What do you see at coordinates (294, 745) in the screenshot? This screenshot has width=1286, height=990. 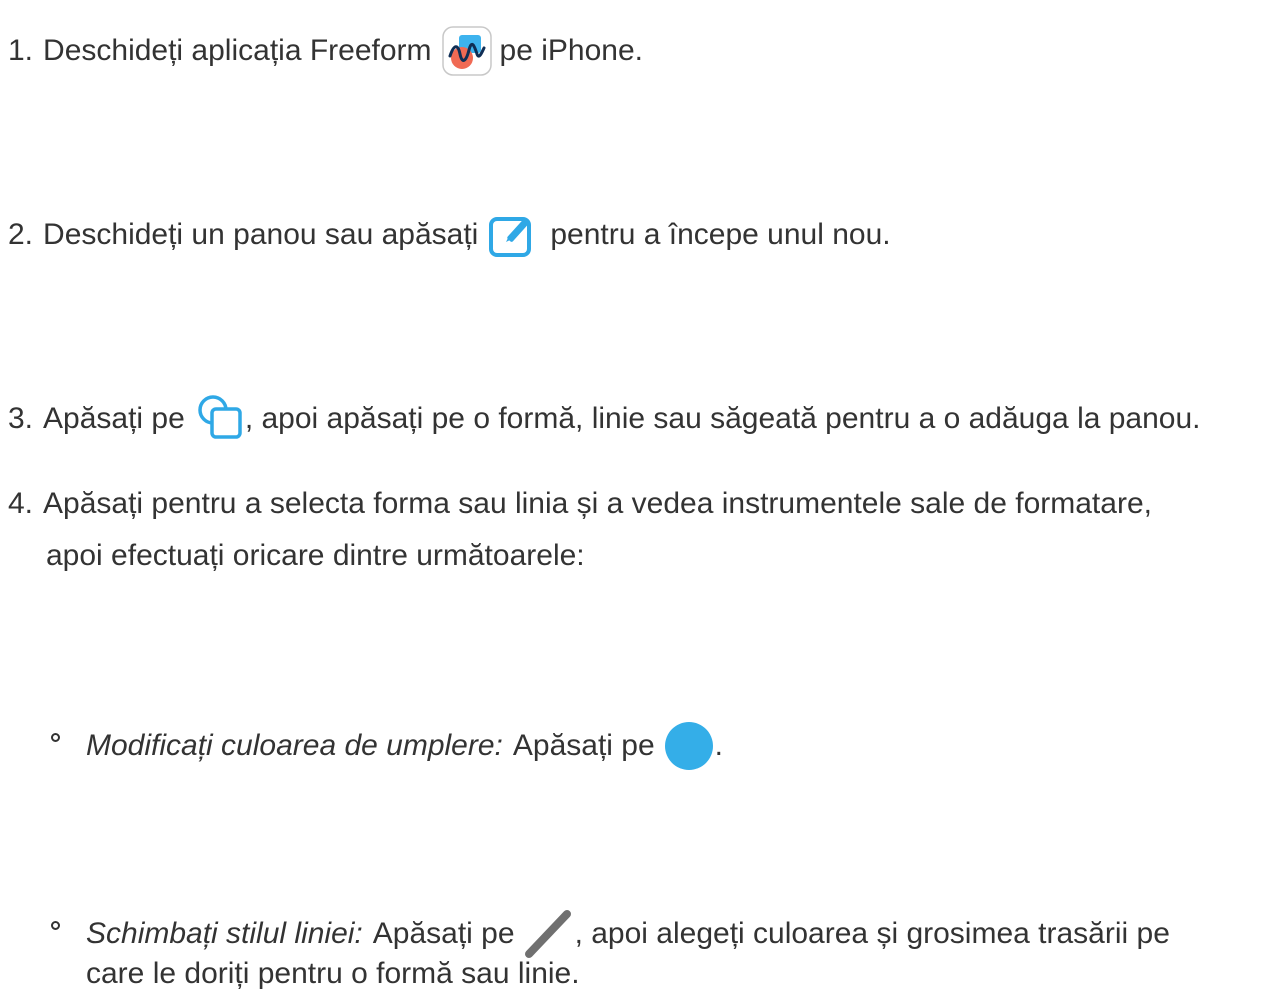 I see `sub-item-label: Modificați culoarea de umplere:` at bounding box center [294, 745].